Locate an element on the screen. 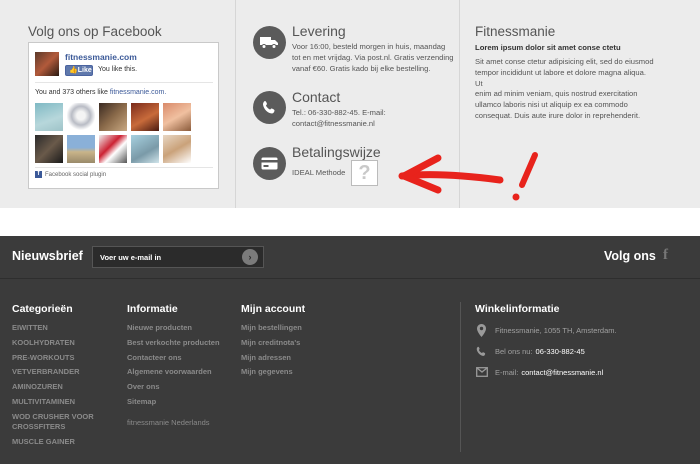 This screenshot has width=700, height=464. category-link: VETVERBRANDER is located at coordinates (62, 372).